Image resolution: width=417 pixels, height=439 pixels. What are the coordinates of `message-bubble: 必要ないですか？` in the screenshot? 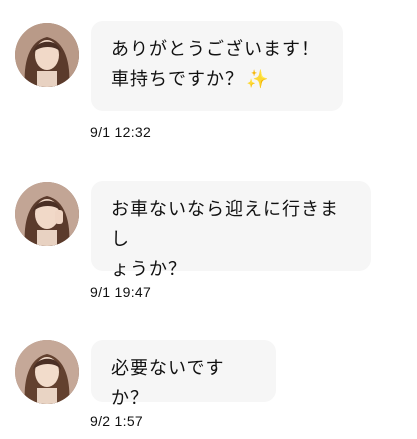 It's located at (183, 374).